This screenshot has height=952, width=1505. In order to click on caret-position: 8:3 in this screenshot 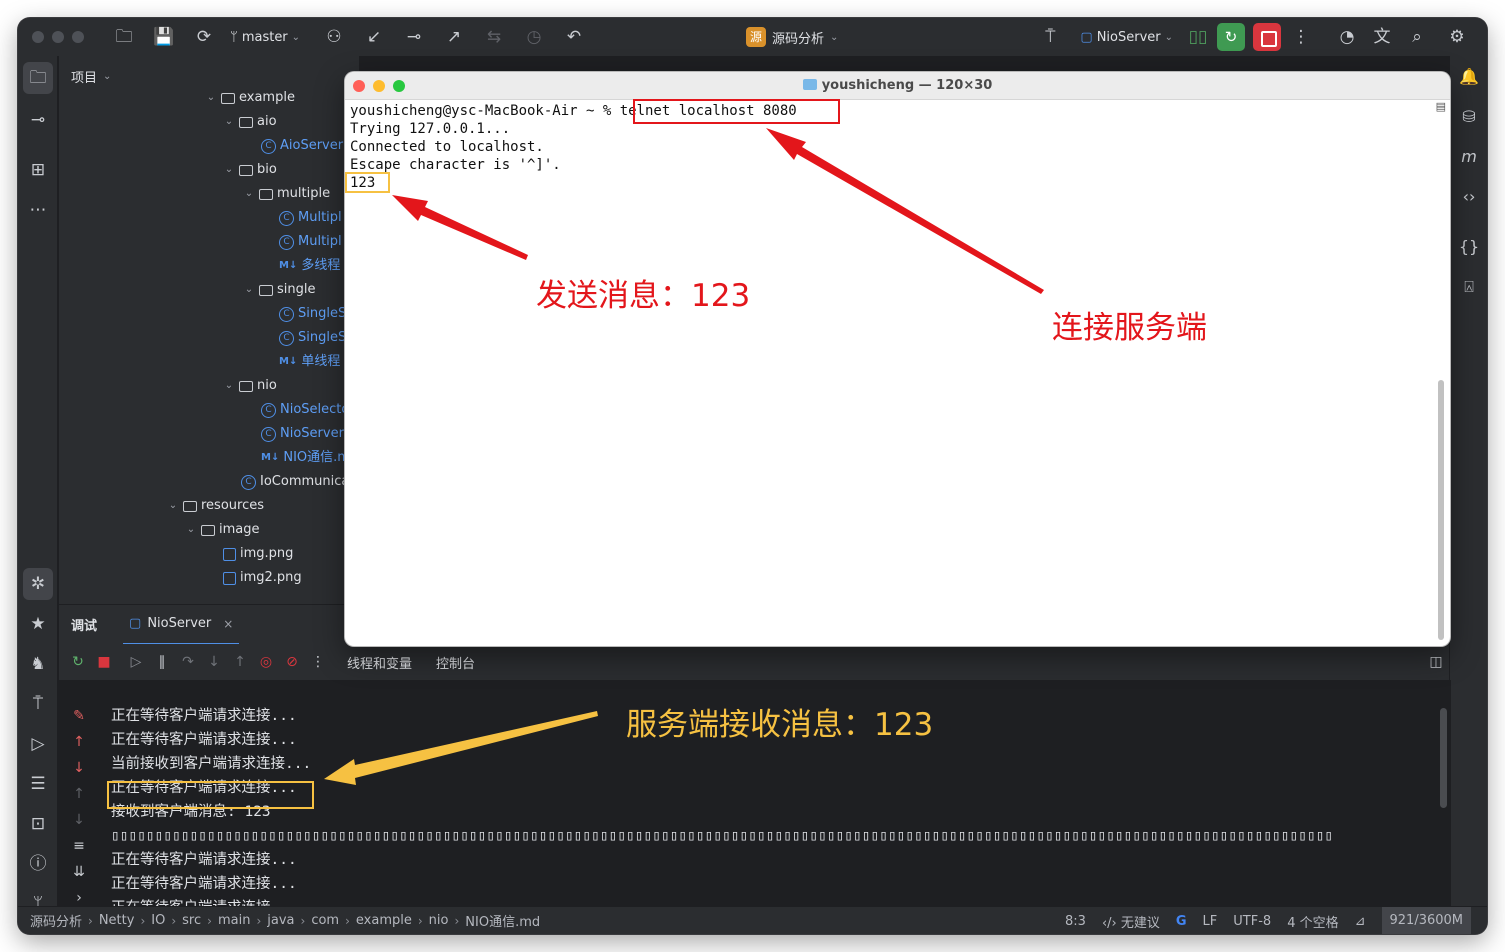, I will do `click(1075, 921)`.